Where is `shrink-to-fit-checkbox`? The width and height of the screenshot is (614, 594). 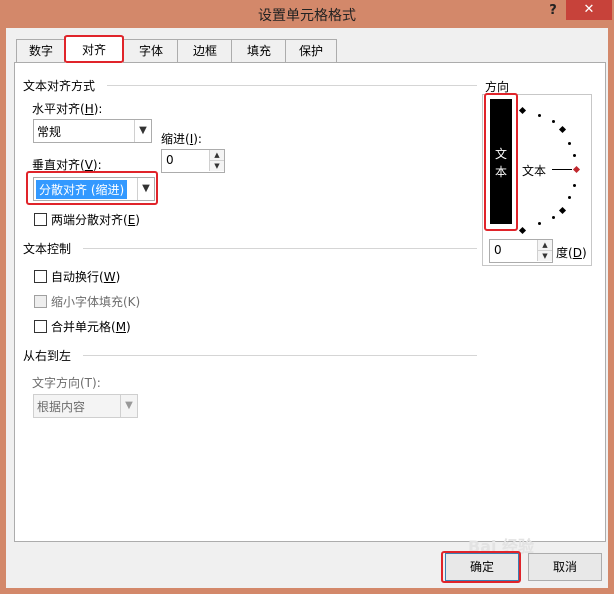 shrink-to-fit-checkbox is located at coordinates (40, 301).